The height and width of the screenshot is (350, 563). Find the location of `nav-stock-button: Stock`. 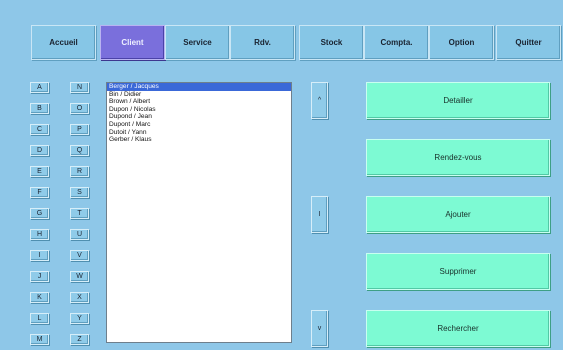

nav-stock-button: Stock is located at coordinates (331, 42).